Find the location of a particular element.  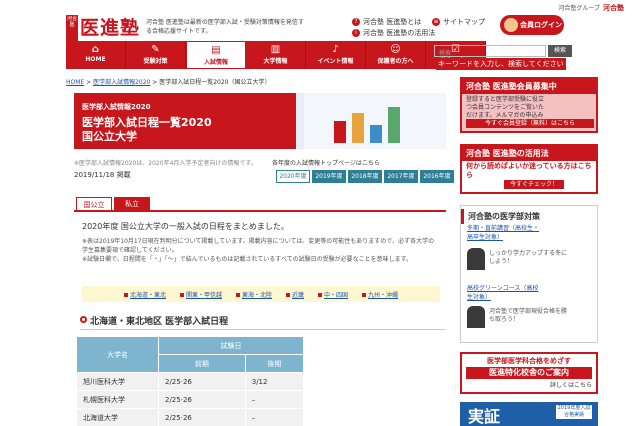

search-input: 検索 is located at coordinates (490, 51).